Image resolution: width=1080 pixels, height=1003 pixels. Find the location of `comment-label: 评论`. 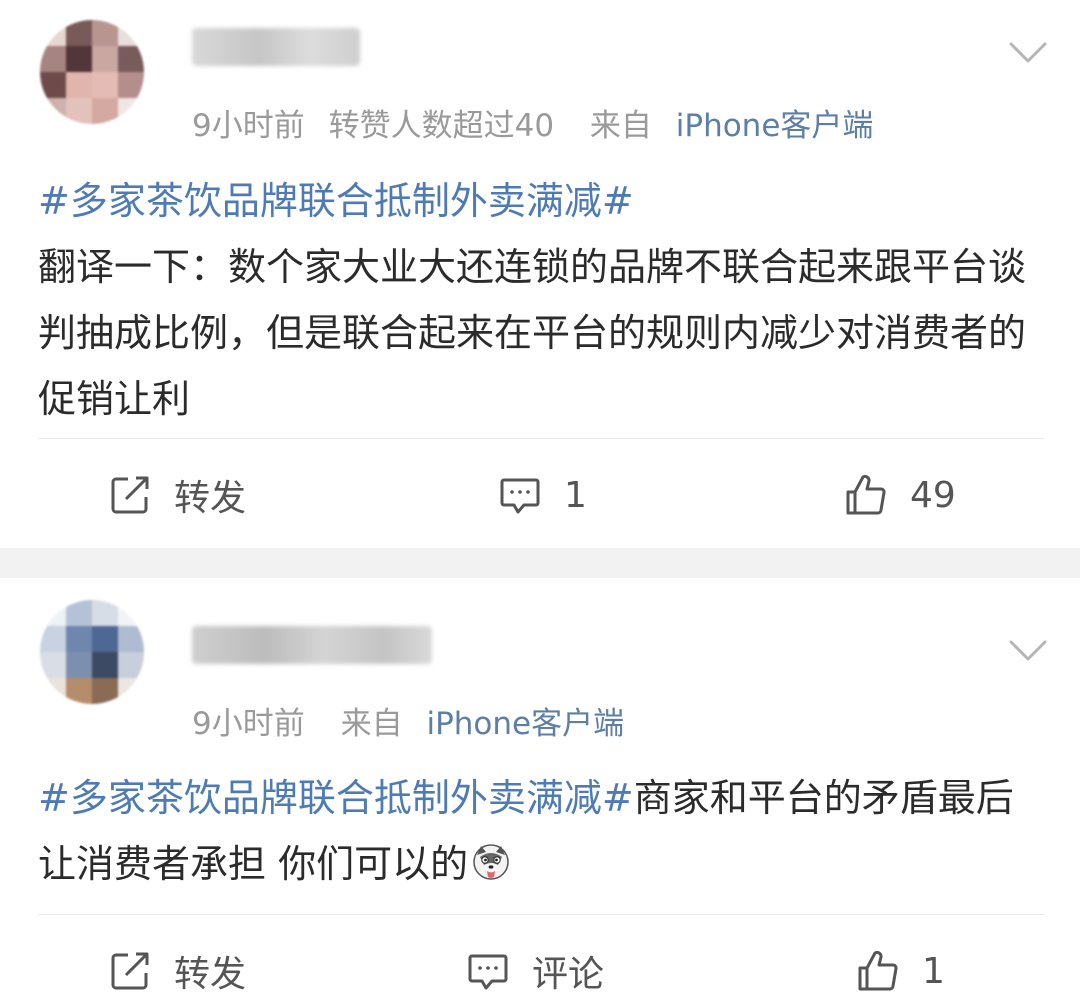

comment-label: 评论 is located at coordinates (568, 974).